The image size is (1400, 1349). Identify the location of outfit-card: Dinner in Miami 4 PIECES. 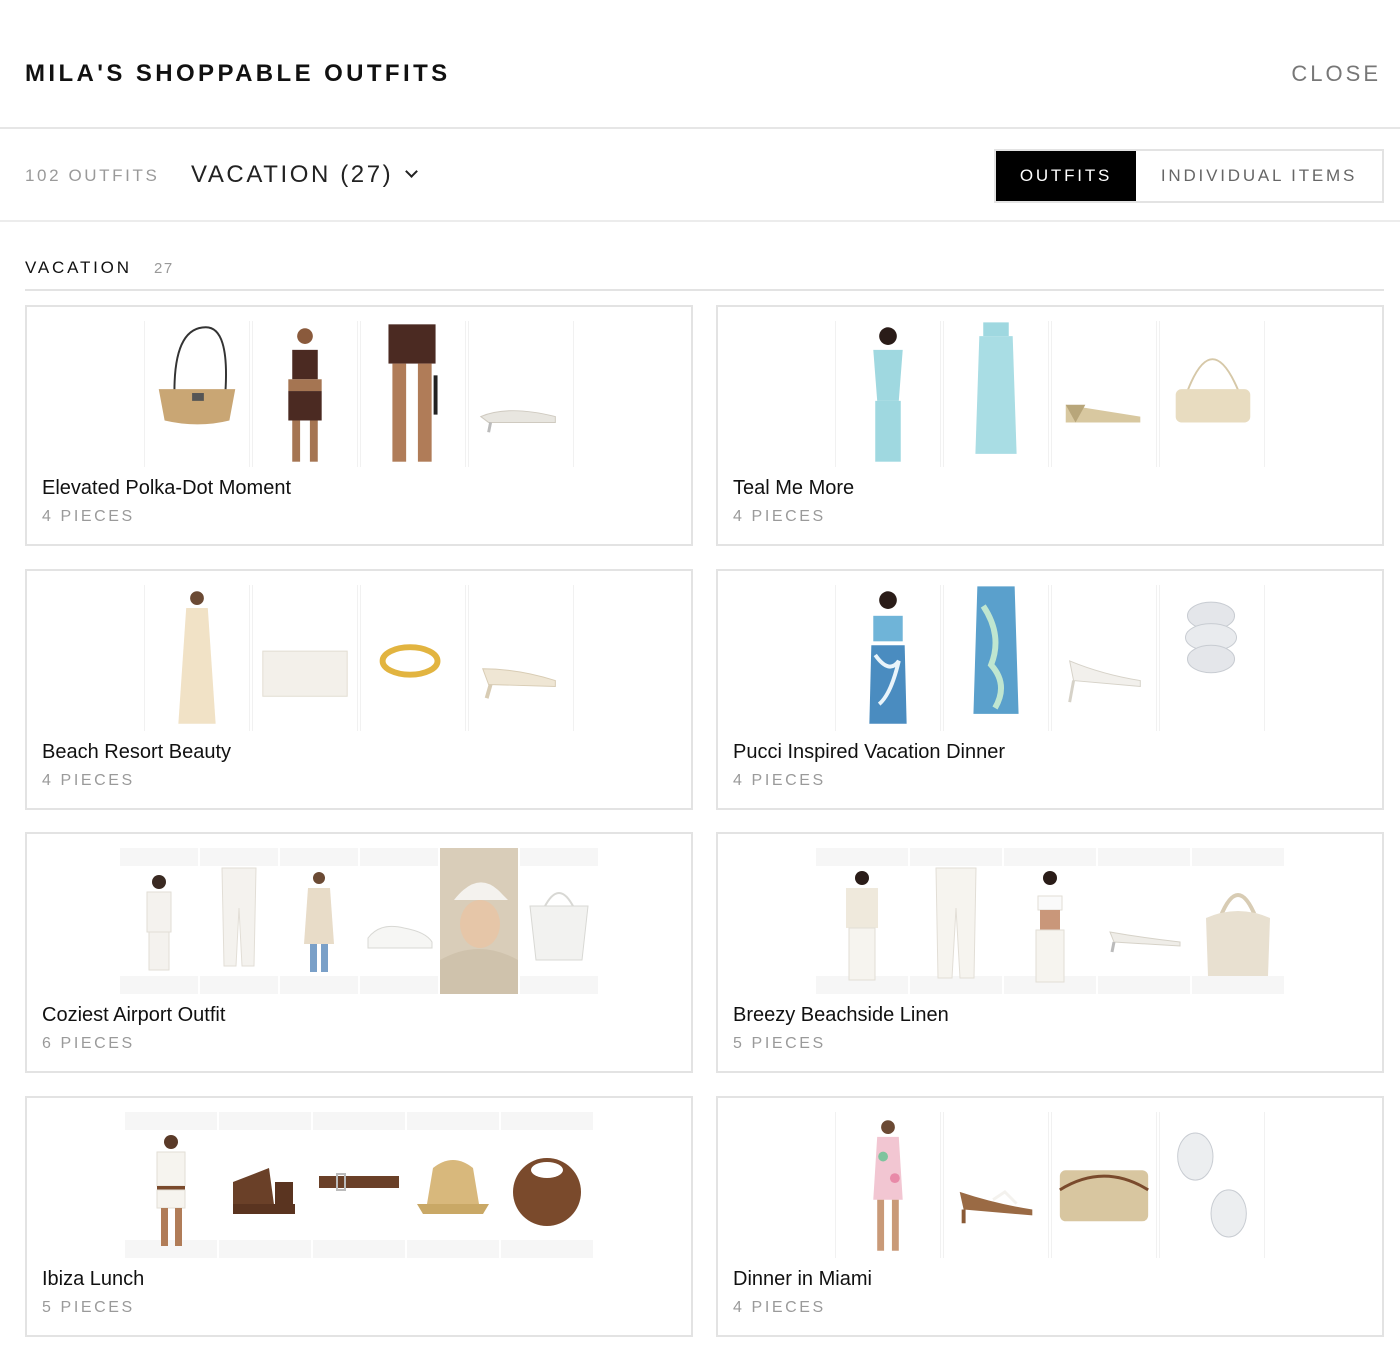
(1050, 1216).